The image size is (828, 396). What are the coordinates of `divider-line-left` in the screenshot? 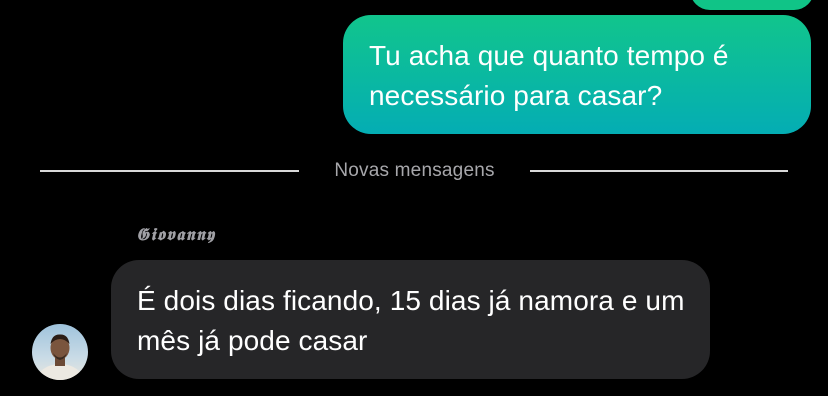 It's located at (169, 171).